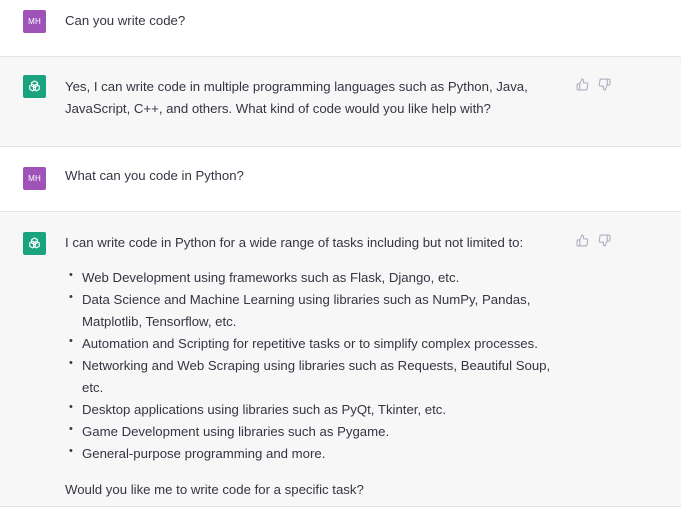 The height and width of the screenshot is (527, 681). I want to click on list-item-text: General-purpose programming and more., so click(204, 453).